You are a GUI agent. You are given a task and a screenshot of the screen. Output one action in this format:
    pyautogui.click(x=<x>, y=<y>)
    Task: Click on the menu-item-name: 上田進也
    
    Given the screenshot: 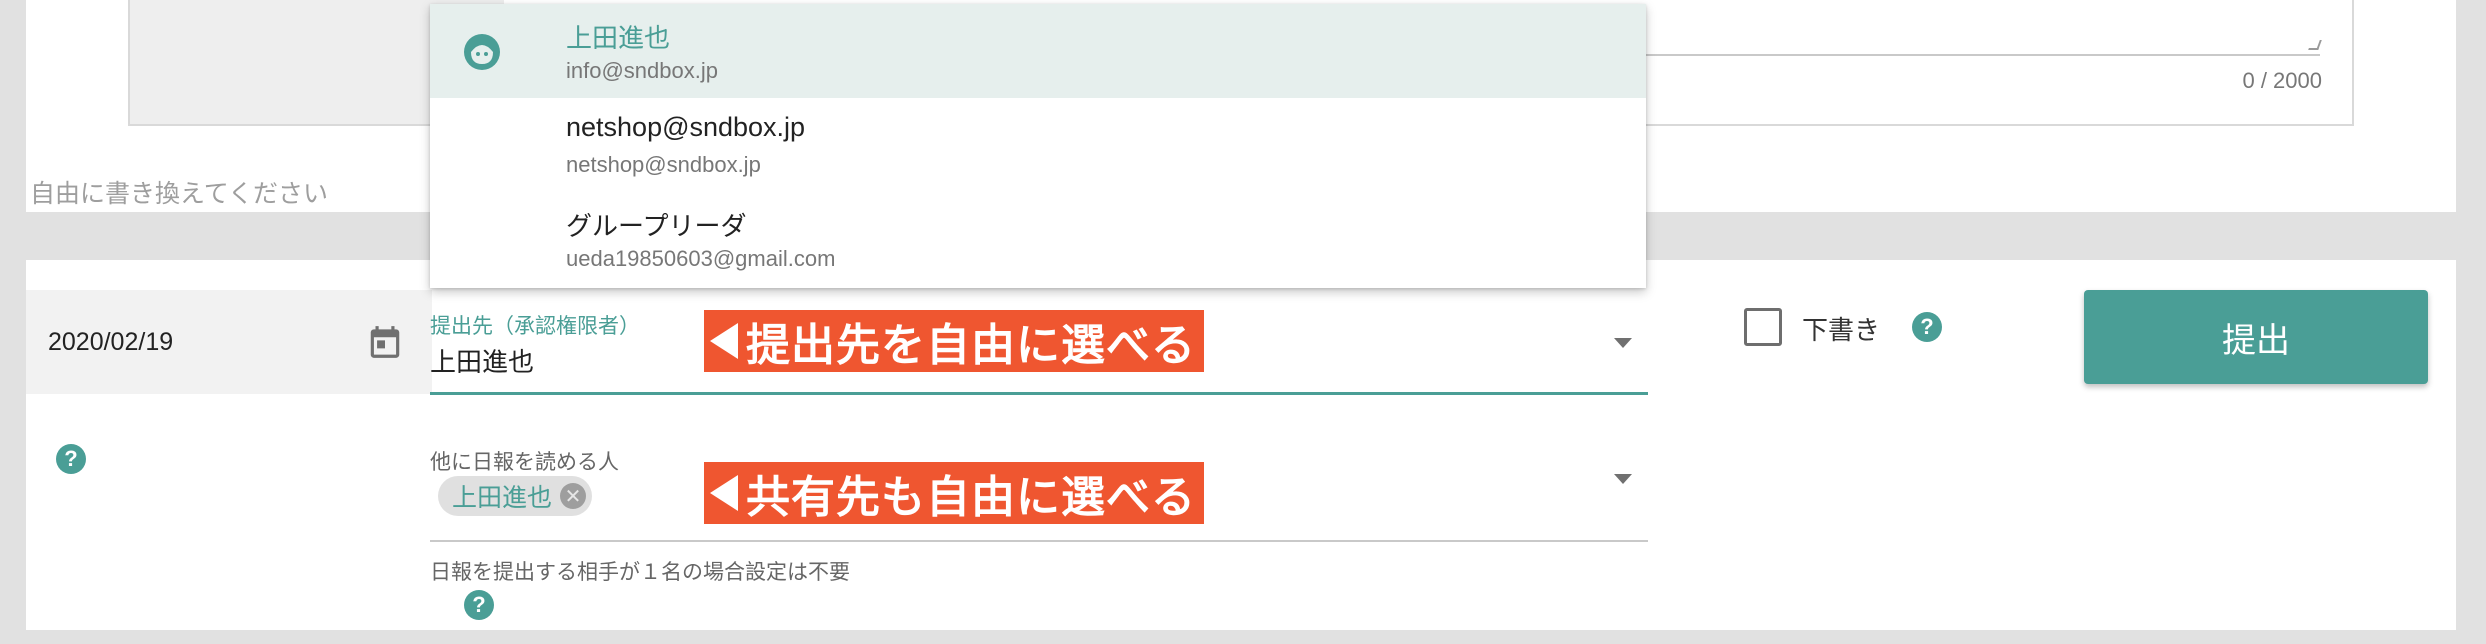 What is the action you would take?
    pyautogui.click(x=618, y=39)
    